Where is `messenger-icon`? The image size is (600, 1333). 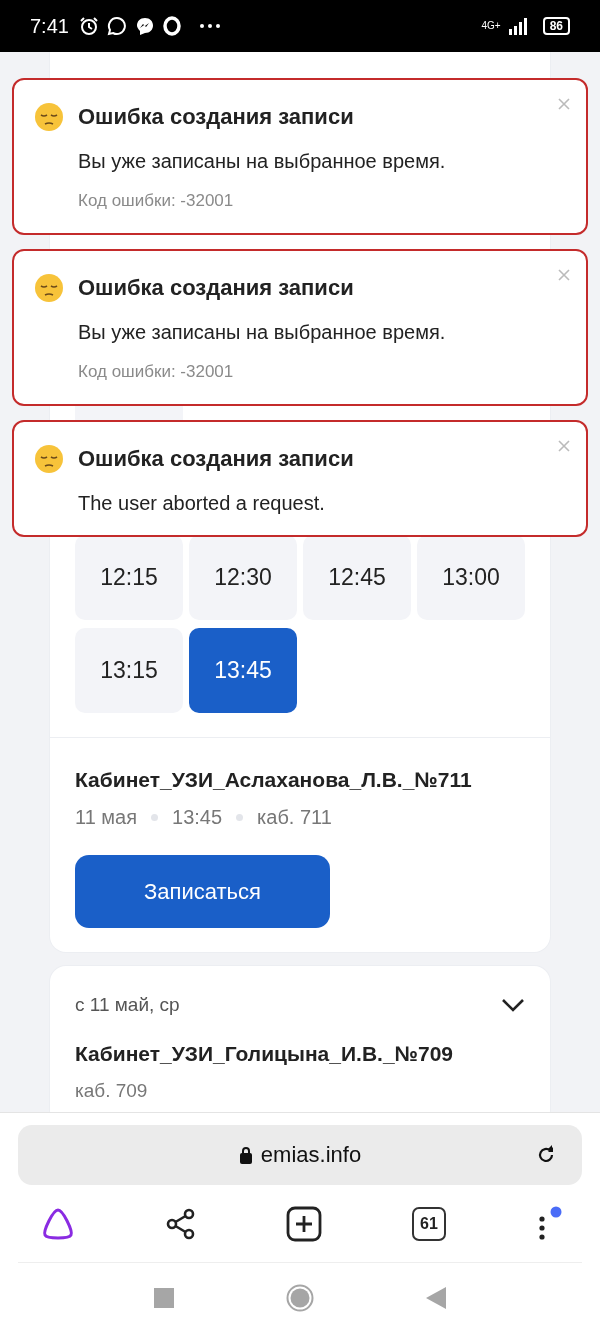
messenger-icon is located at coordinates (144, 26).